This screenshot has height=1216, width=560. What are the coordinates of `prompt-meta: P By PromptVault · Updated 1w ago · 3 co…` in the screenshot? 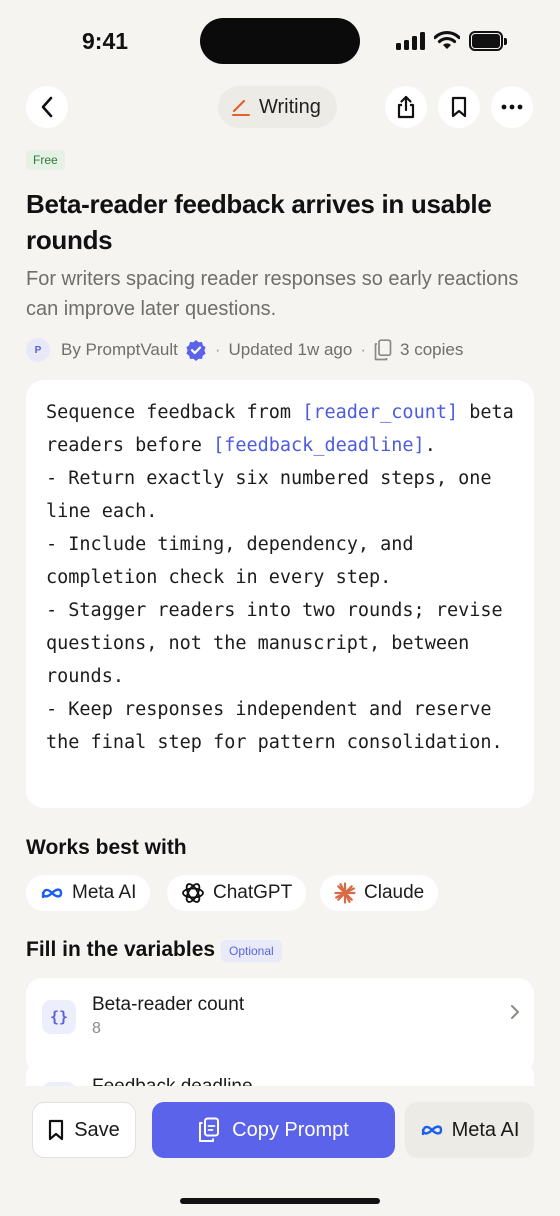 It's located at (244, 350).